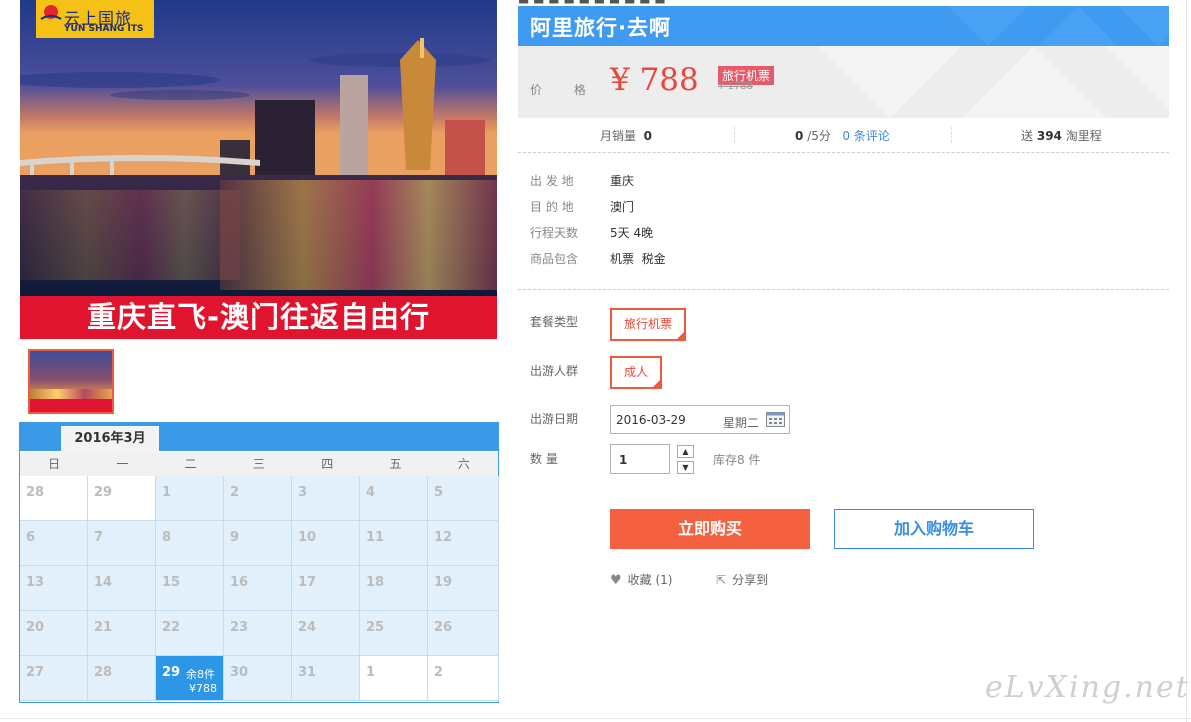 Image resolution: width=1191 pixels, height=722 pixels. I want to click on calendar-day: 27, so click(54, 678).